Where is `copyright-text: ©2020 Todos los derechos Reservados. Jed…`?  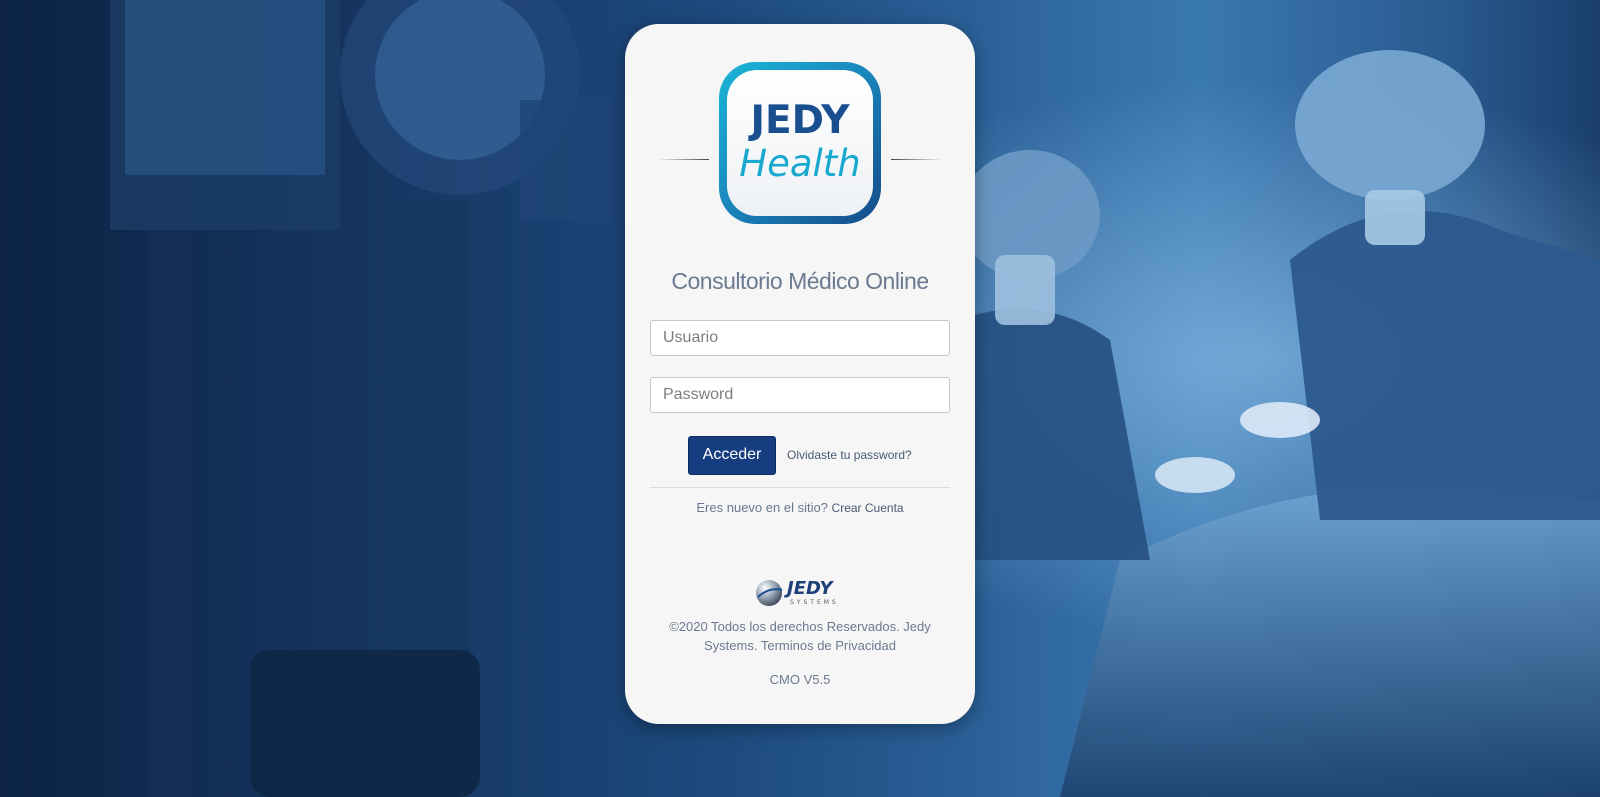
copyright-text: ©2020 Todos los derechos Reservados. Jed… is located at coordinates (800, 636).